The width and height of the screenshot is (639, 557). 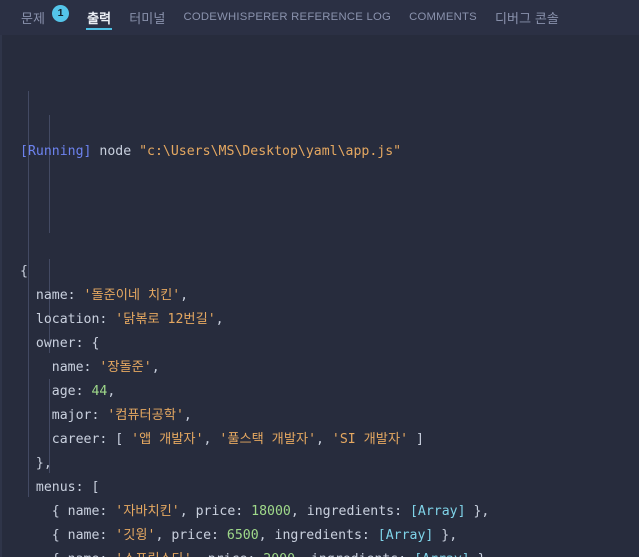 I want to click on tab-terminal-label: 터미널, so click(x=147, y=18).